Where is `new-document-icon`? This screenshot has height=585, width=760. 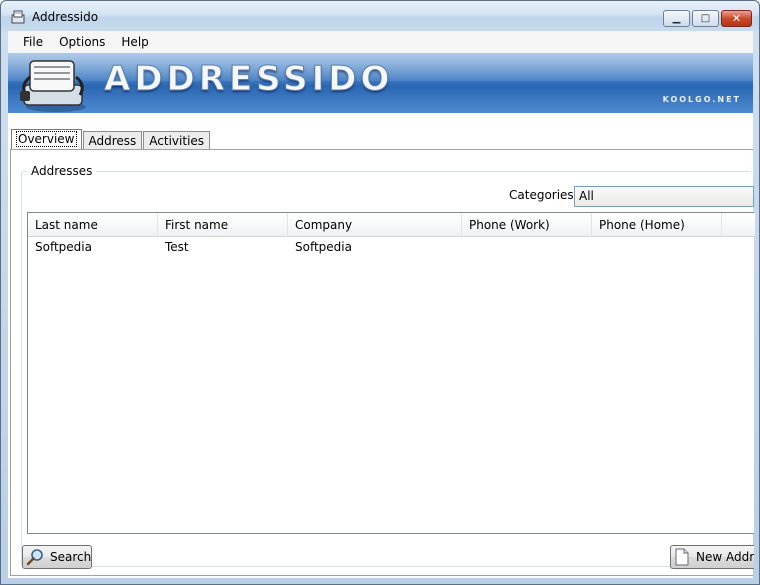
new-document-icon is located at coordinates (682, 557).